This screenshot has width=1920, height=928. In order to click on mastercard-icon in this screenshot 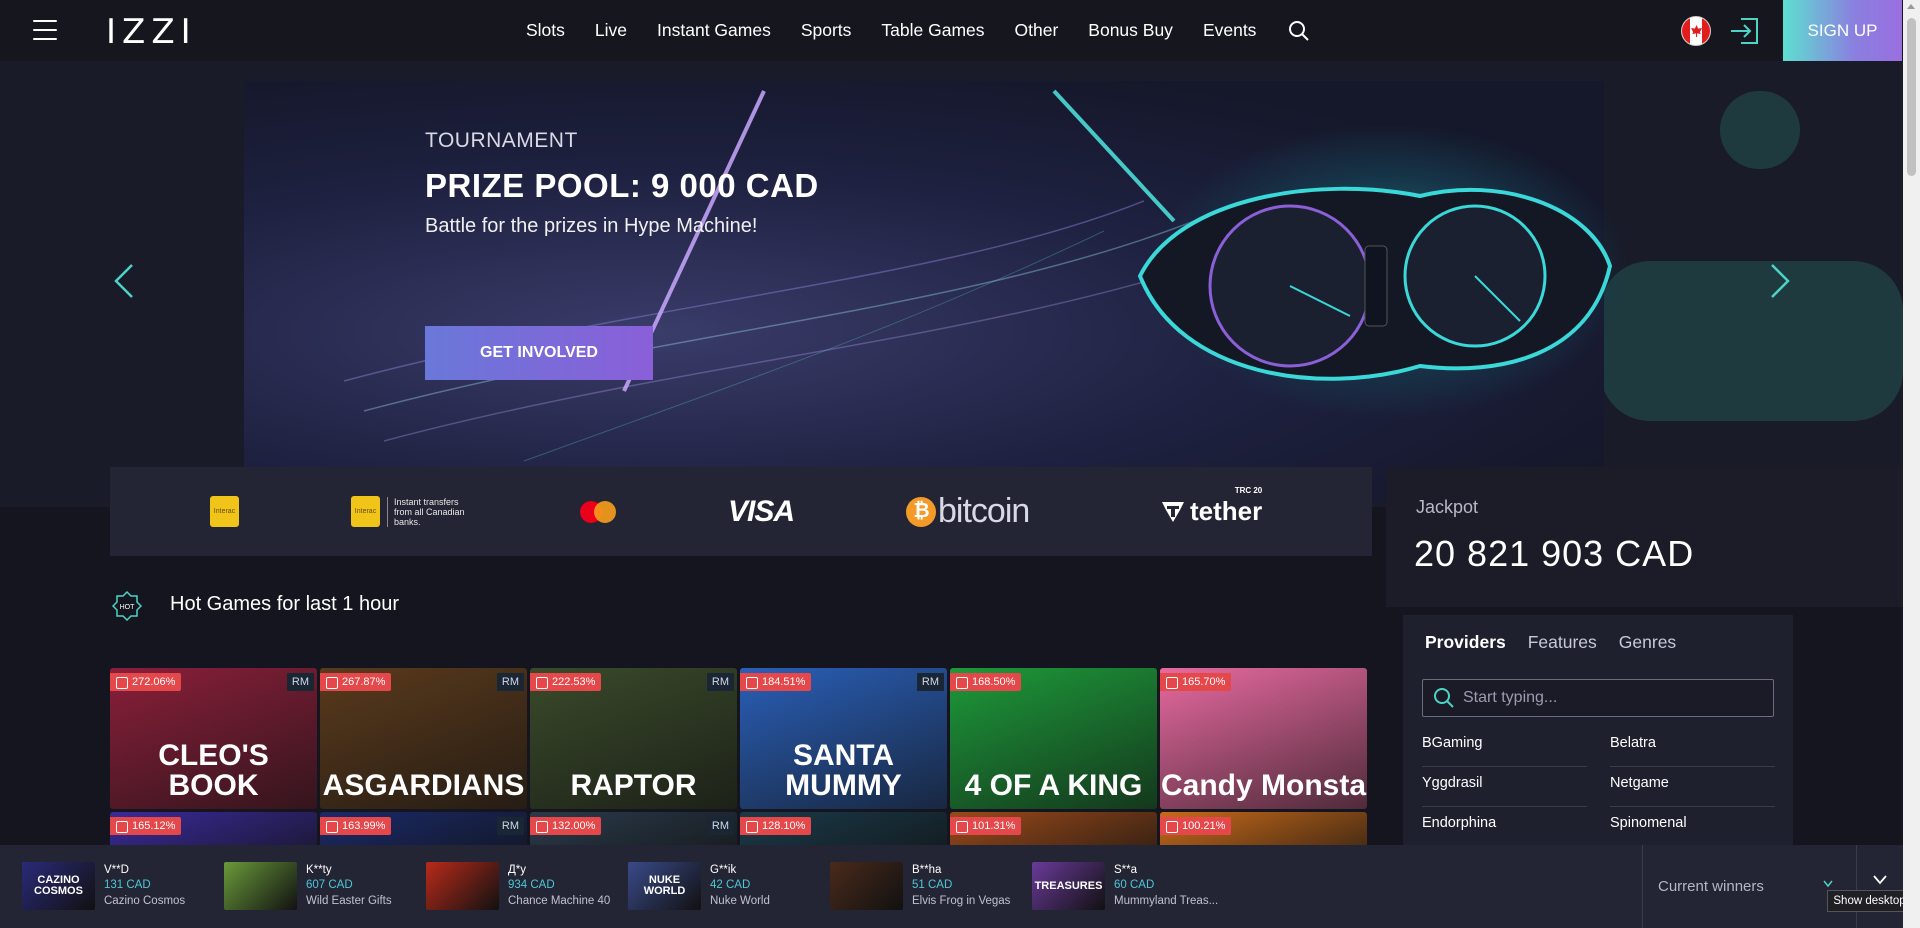, I will do `click(598, 511)`.